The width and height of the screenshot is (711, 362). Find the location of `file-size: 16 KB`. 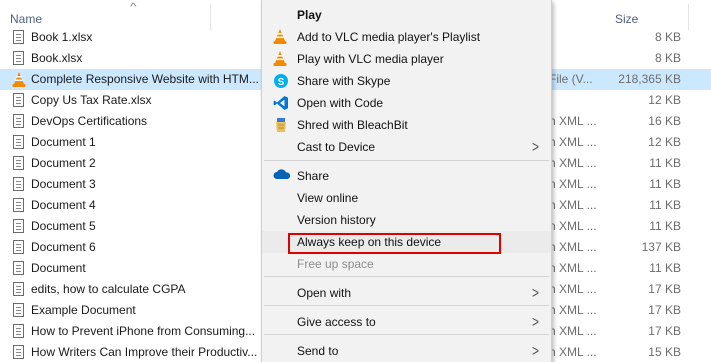

file-size: 16 KB is located at coordinates (664, 121).